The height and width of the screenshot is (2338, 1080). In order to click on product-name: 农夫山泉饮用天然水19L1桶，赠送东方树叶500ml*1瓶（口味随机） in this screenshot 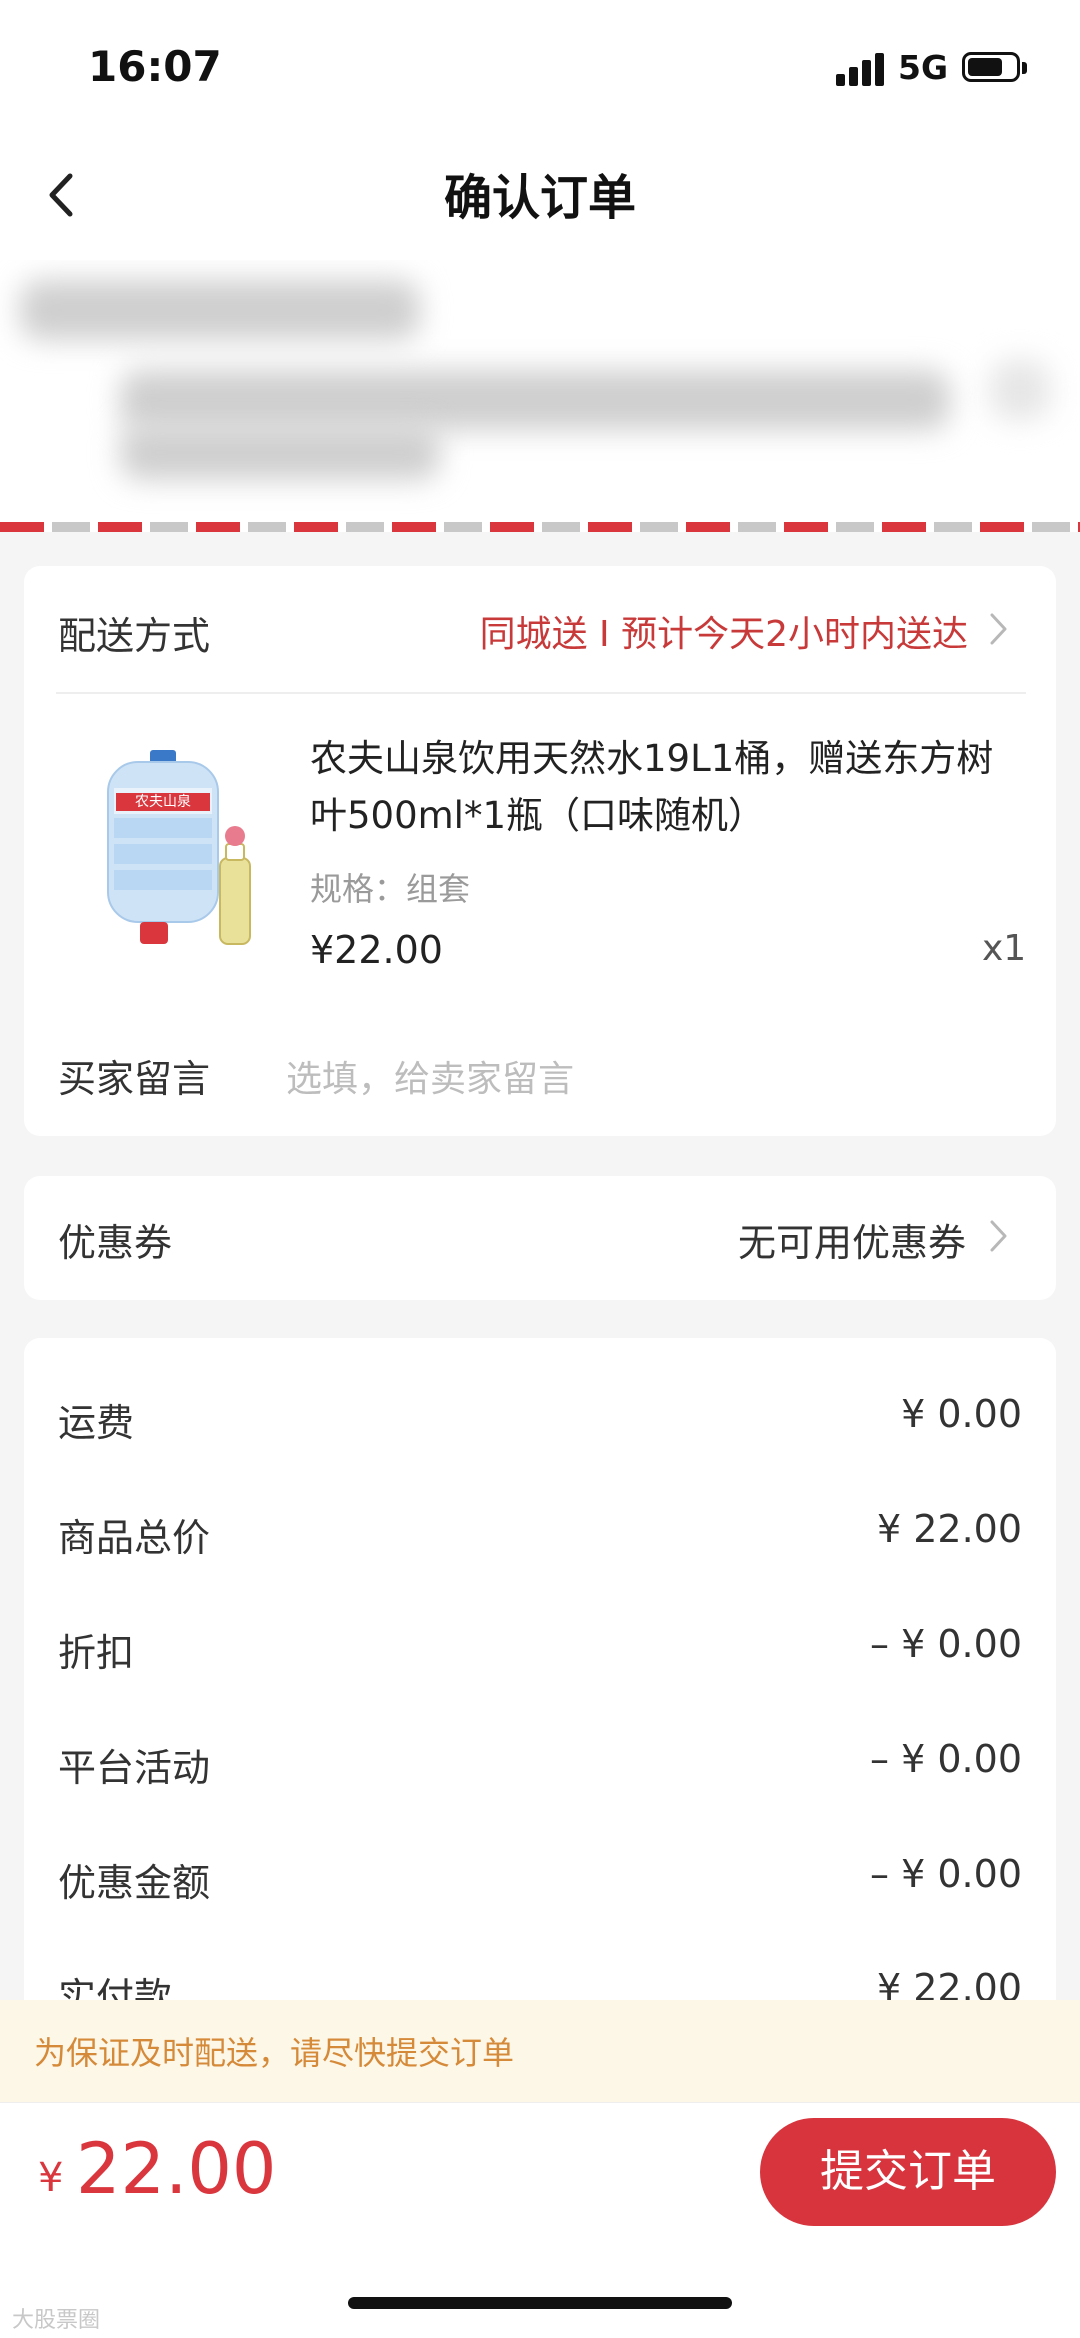, I will do `click(669, 787)`.